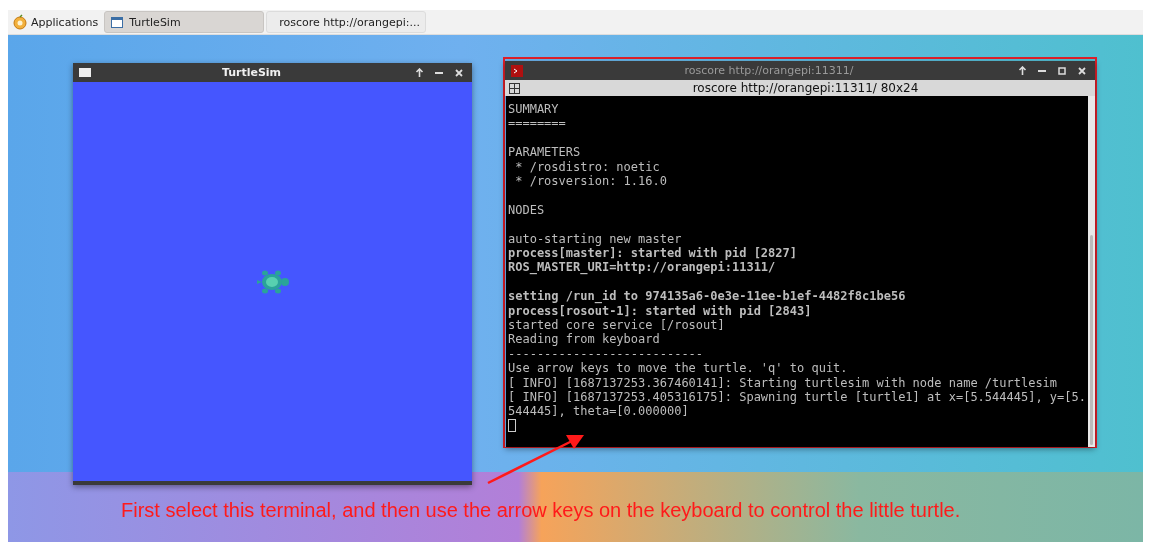 The image size is (1151, 542). I want to click on terminal-line: NODES, so click(527, 210).